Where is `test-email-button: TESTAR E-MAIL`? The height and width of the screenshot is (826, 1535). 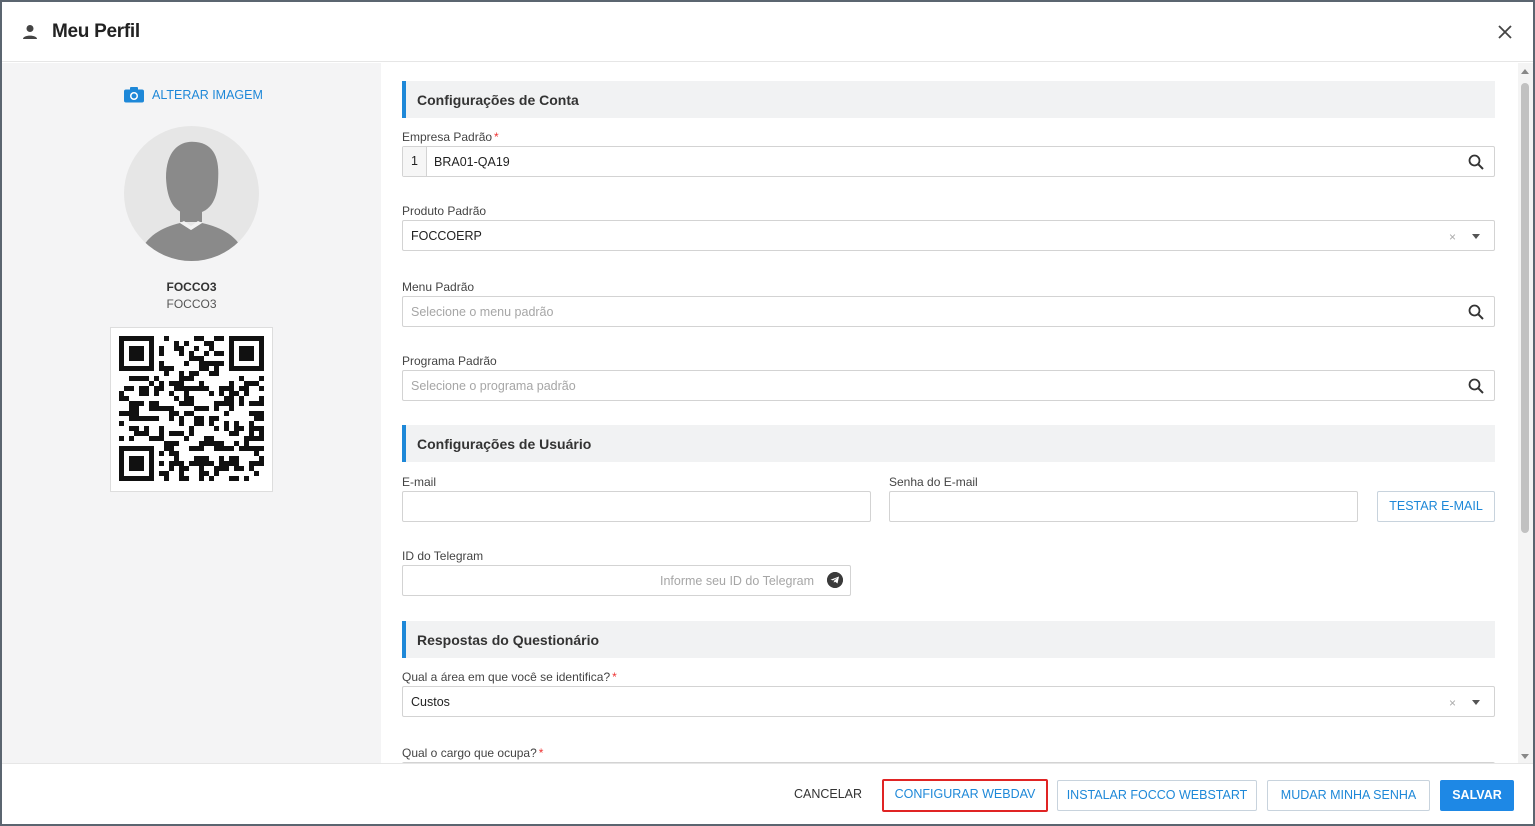 test-email-button: TESTAR E-MAIL is located at coordinates (1436, 506).